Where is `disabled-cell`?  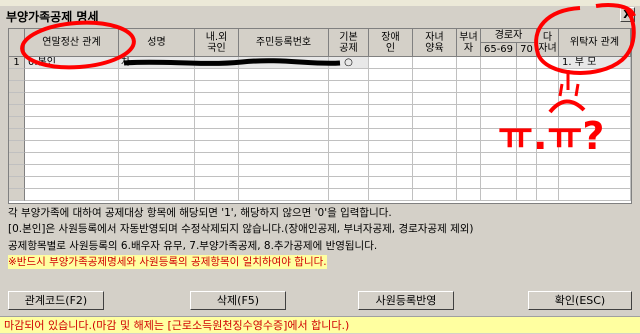 disabled-cell is located at coordinates (391, 63).